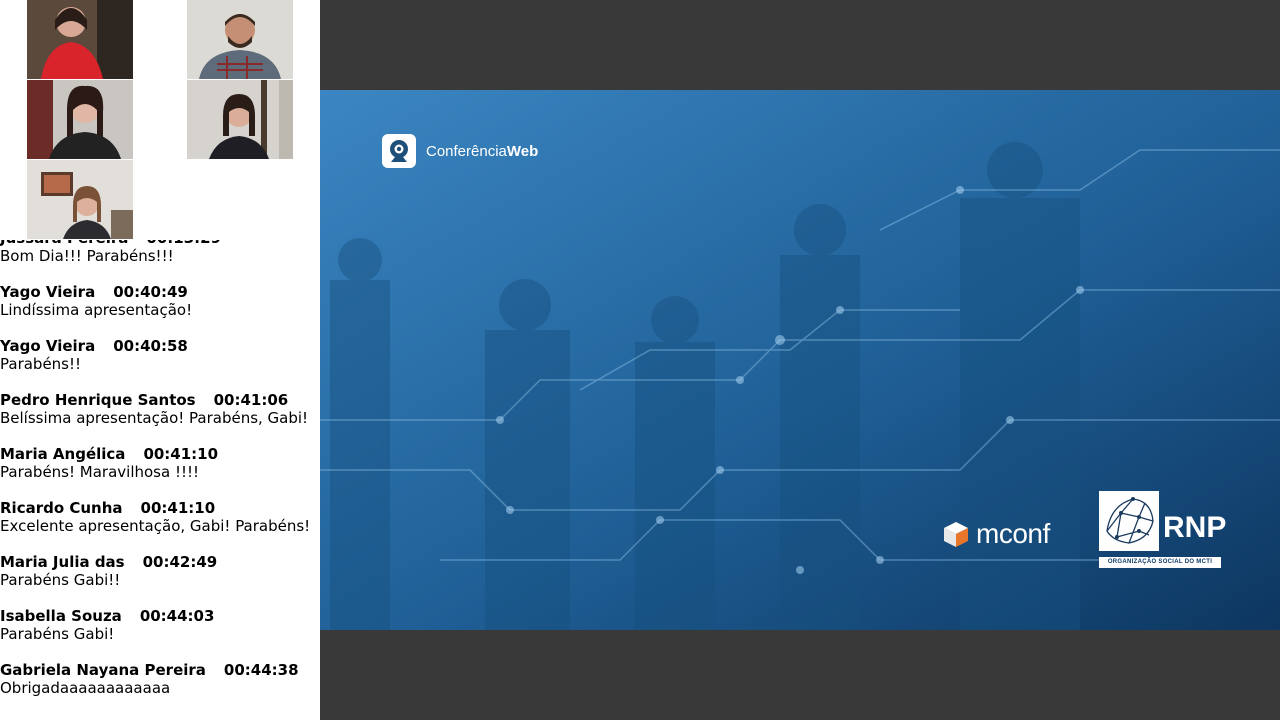  I want to click on chat-message-header: Isabella Souza 00:44:03, so click(160, 616).